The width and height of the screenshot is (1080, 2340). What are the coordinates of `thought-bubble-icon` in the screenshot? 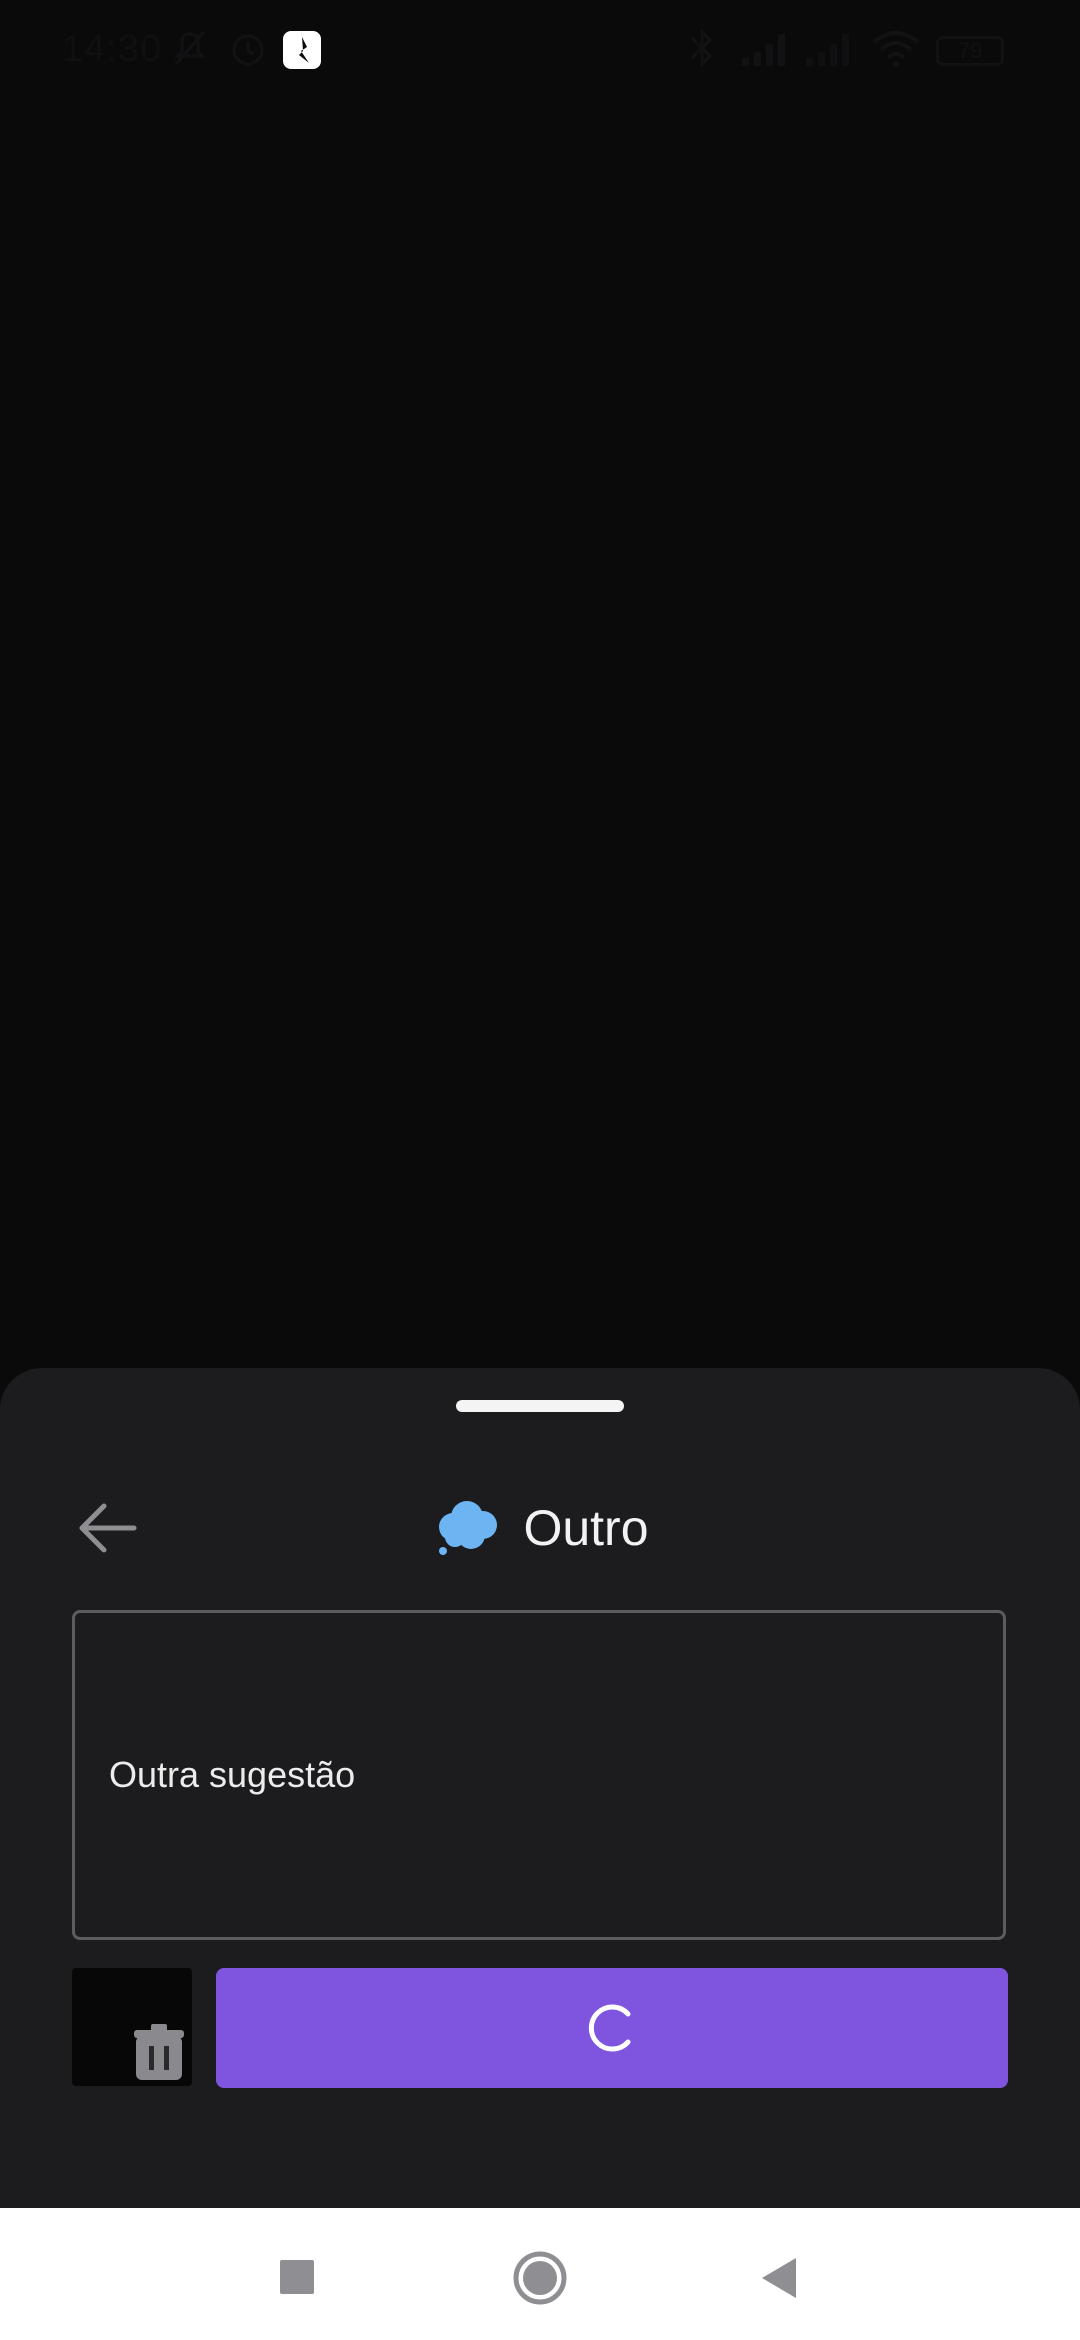 It's located at (468, 1528).